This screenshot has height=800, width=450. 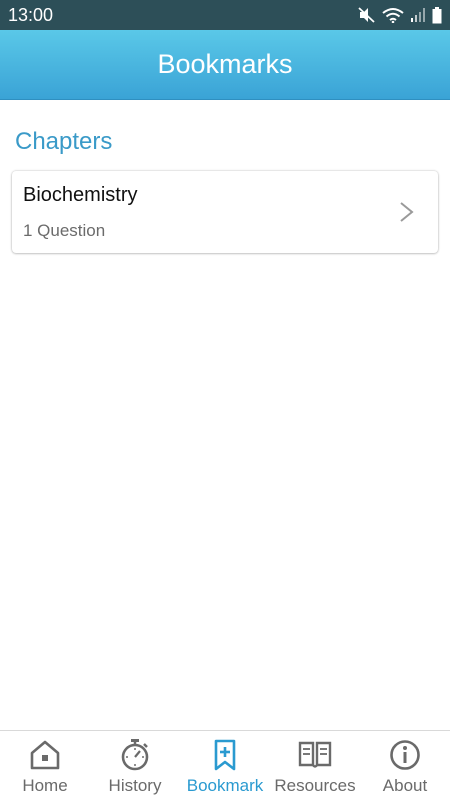 I want to click on open-book-icon, so click(x=315, y=754).